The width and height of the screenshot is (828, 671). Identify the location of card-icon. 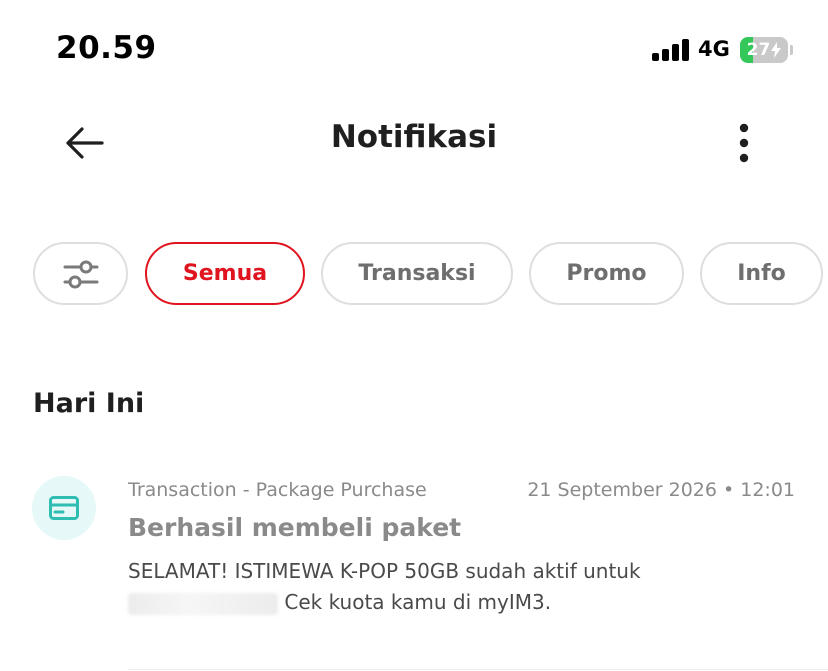
(64, 508).